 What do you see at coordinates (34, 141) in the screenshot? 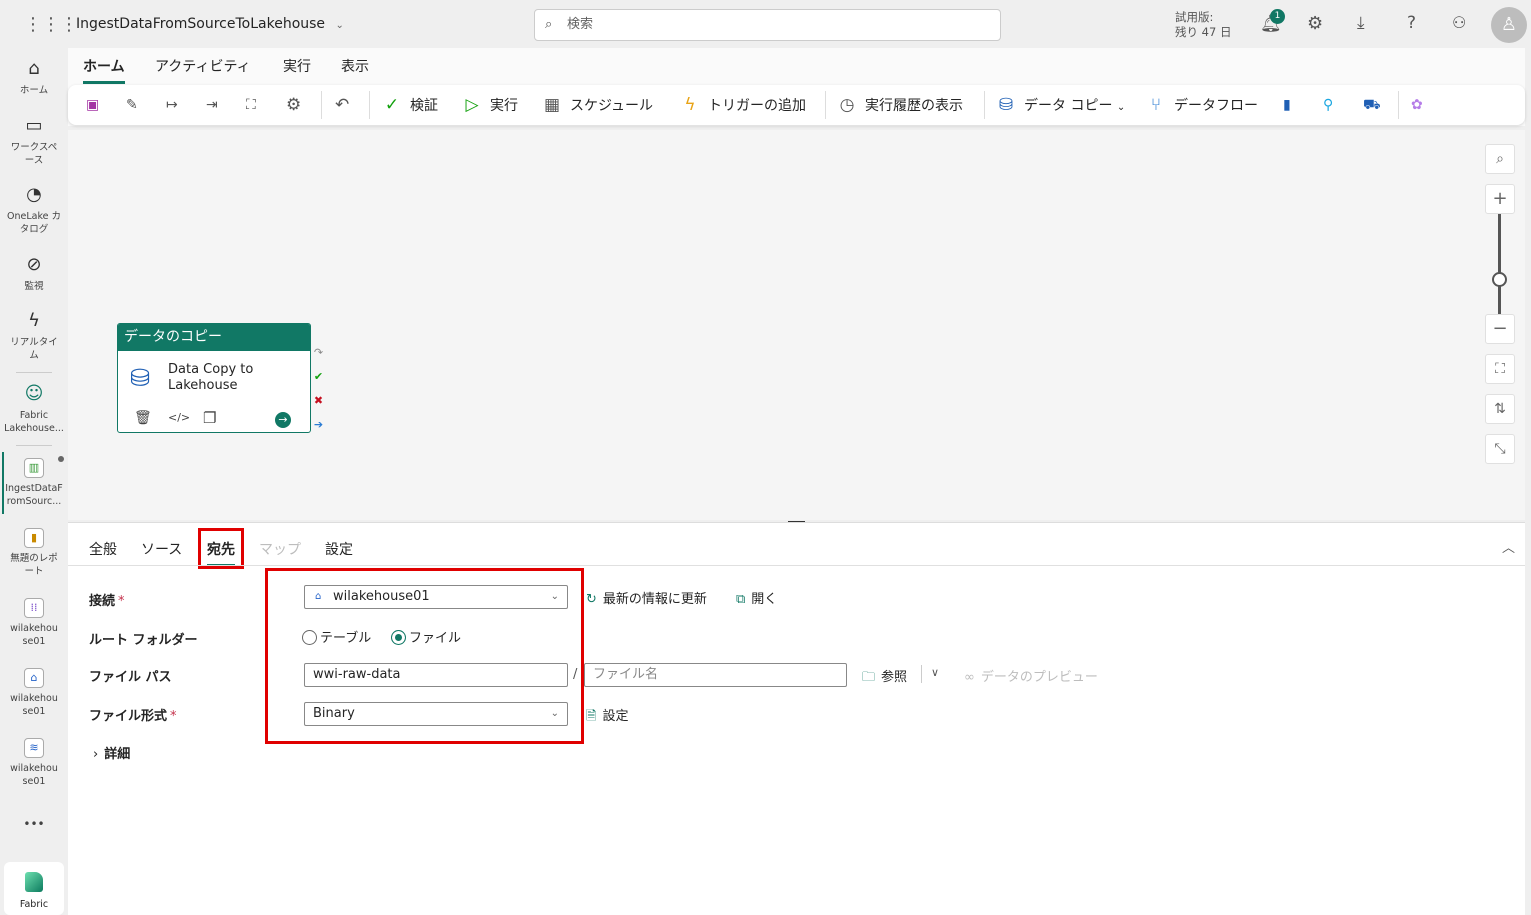
I see `rail-workspaces: ▭ ワークスペース` at bounding box center [34, 141].